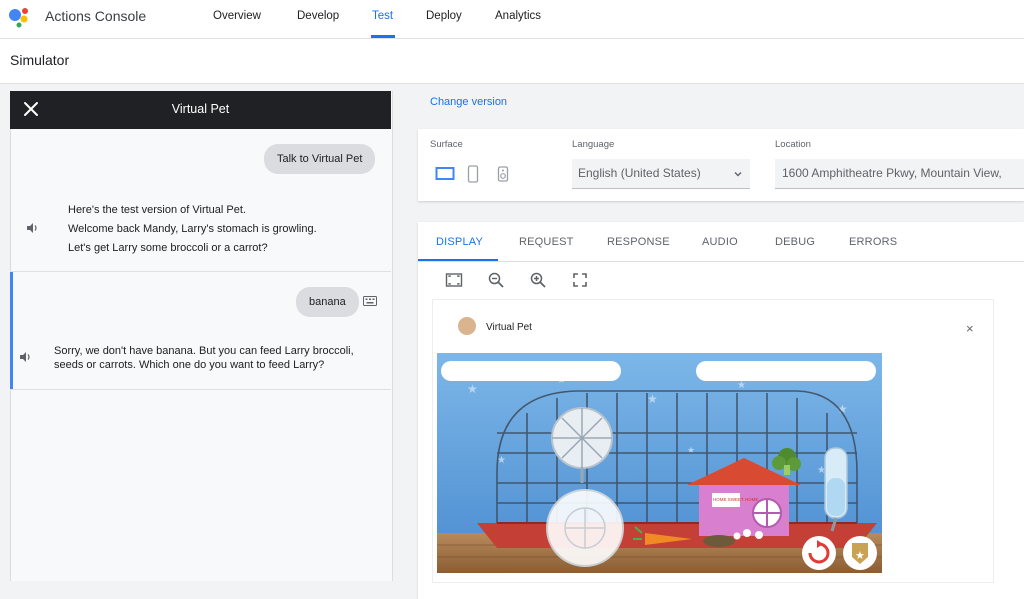 This screenshot has width=1024, height=599. Describe the element at coordinates (735, 499) in the screenshot. I see `house-sign: HOME SWEET HOME` at that location.